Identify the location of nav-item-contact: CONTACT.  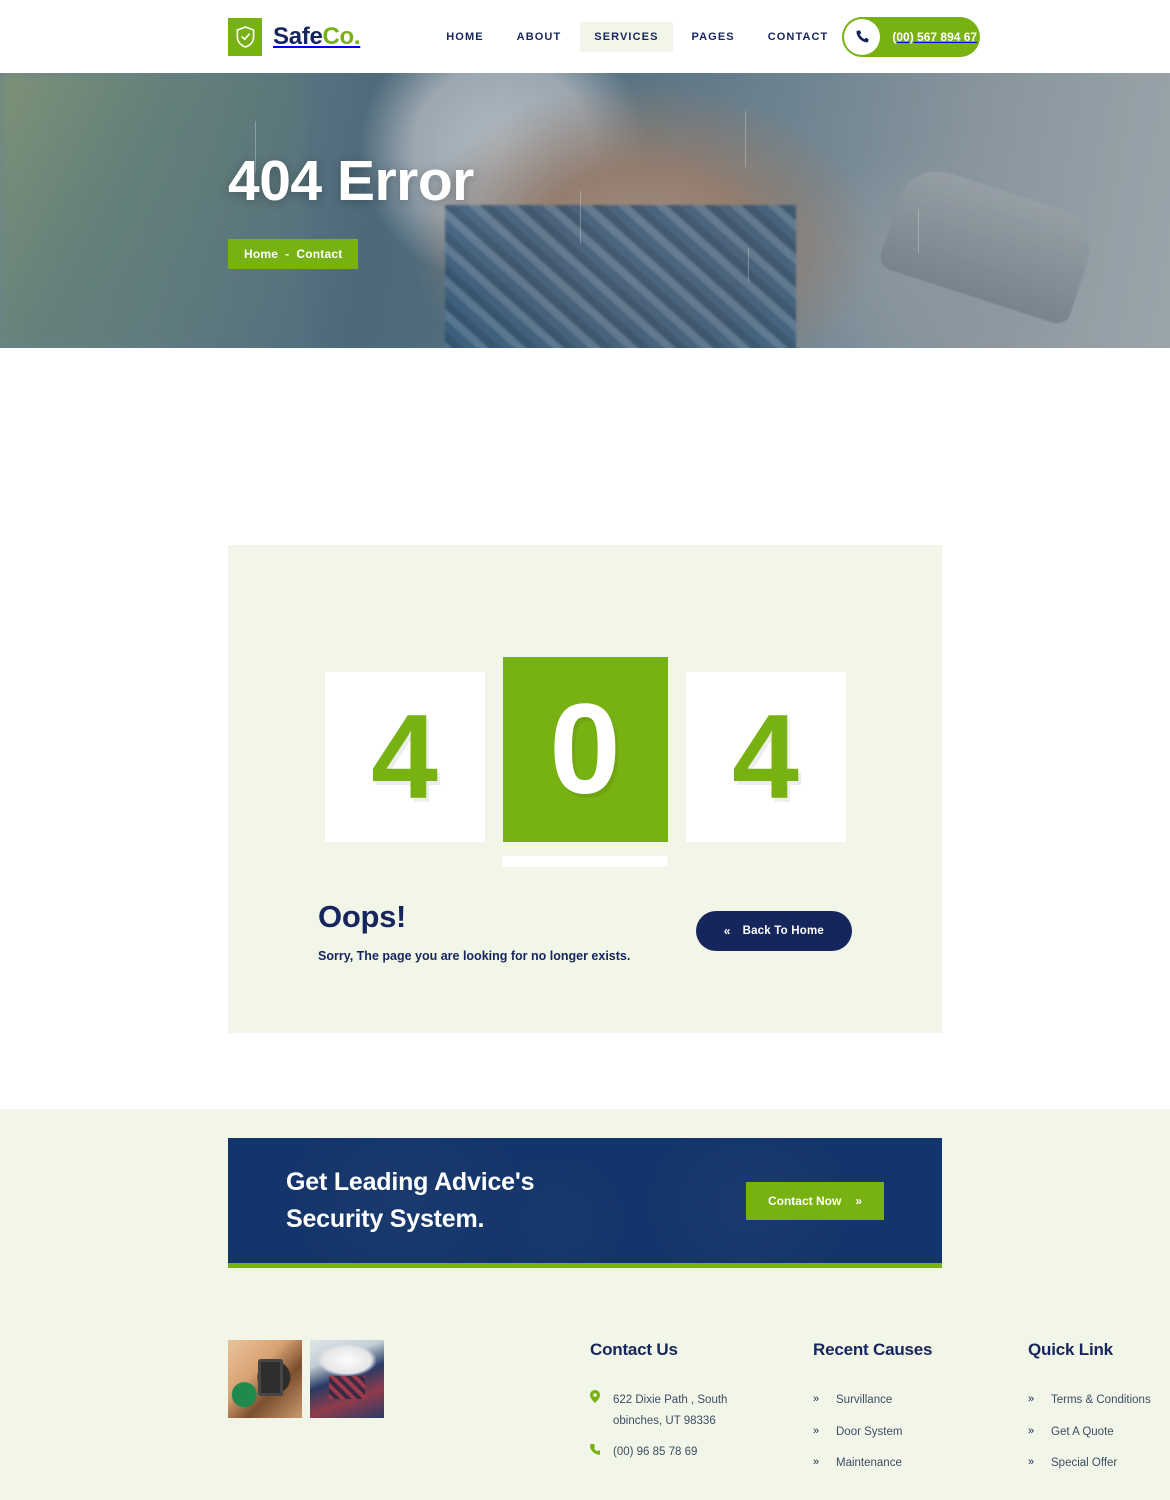
(798, 37).